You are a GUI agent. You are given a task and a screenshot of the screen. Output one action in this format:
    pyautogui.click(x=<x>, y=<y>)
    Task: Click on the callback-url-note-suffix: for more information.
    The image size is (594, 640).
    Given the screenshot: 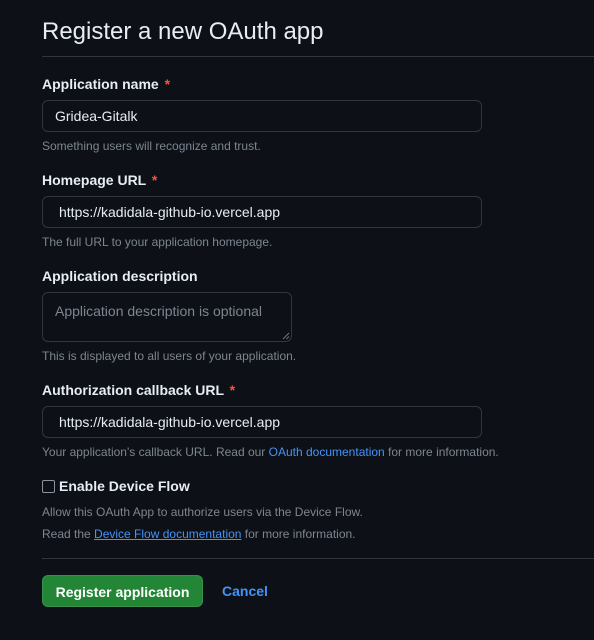 What is the action you would take?
    pyautogui.click(x=441, y=452)
    